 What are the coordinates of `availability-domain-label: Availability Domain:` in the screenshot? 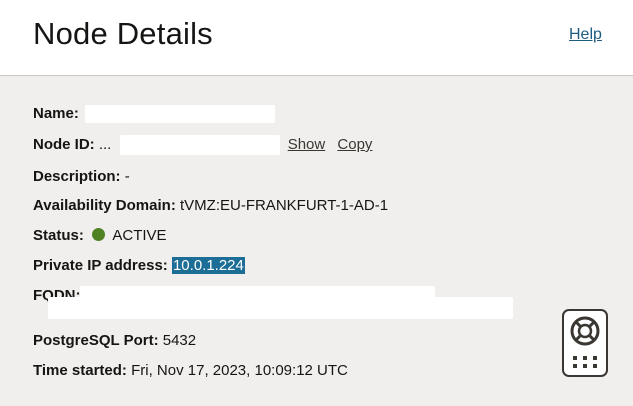 It's located at (104, 205).